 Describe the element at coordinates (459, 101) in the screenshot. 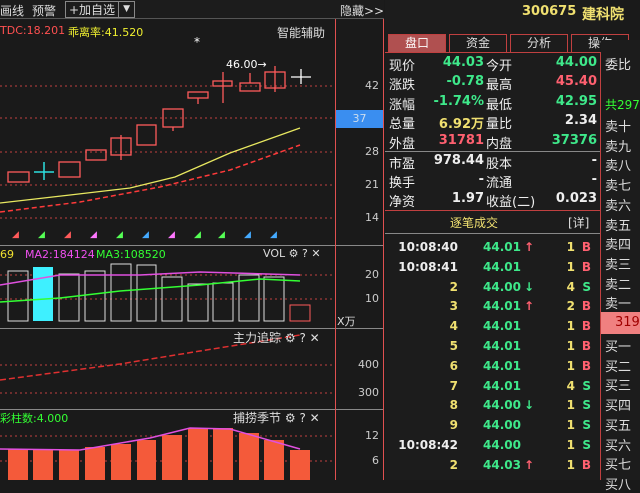

I see `quote-value: -1.74%` at that location.